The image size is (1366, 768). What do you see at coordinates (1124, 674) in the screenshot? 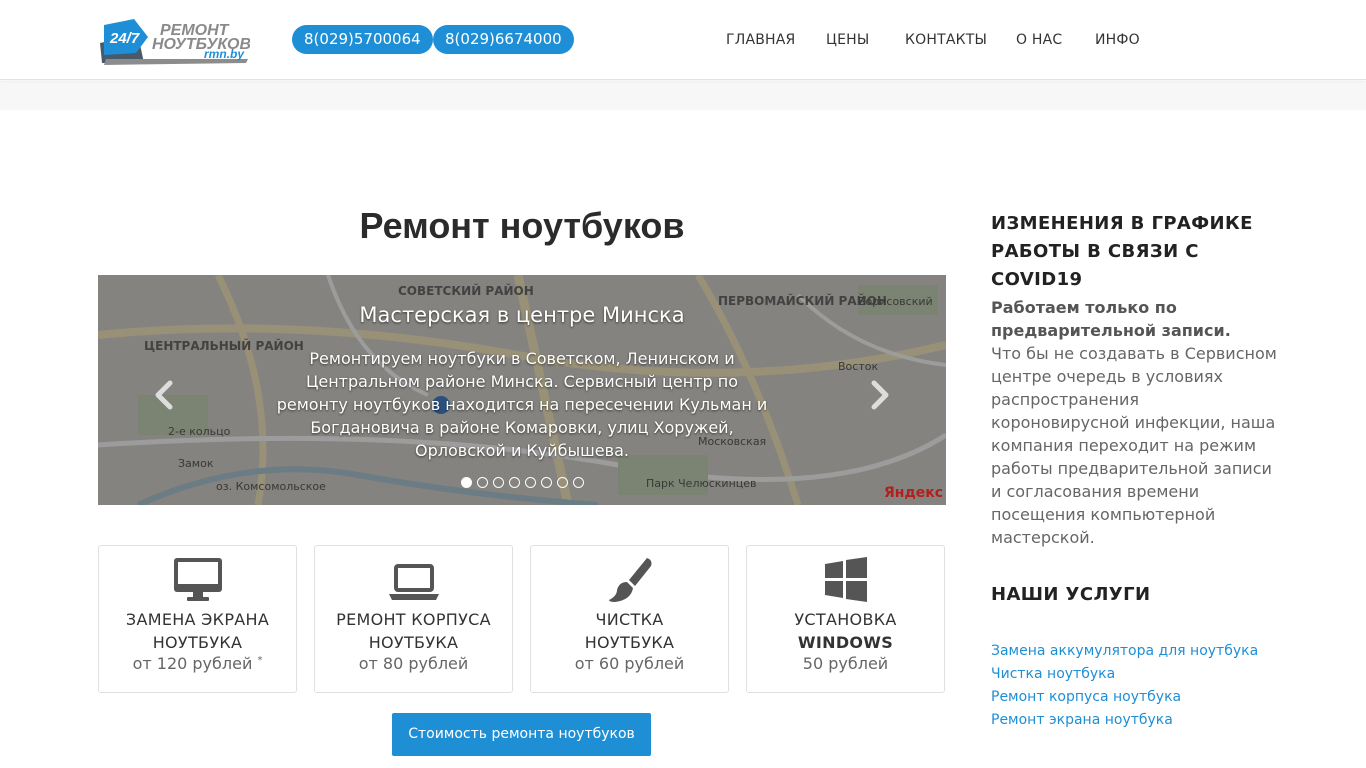
I see `list-item: Чистка ноутбука` at bounding box center [1124, 674].